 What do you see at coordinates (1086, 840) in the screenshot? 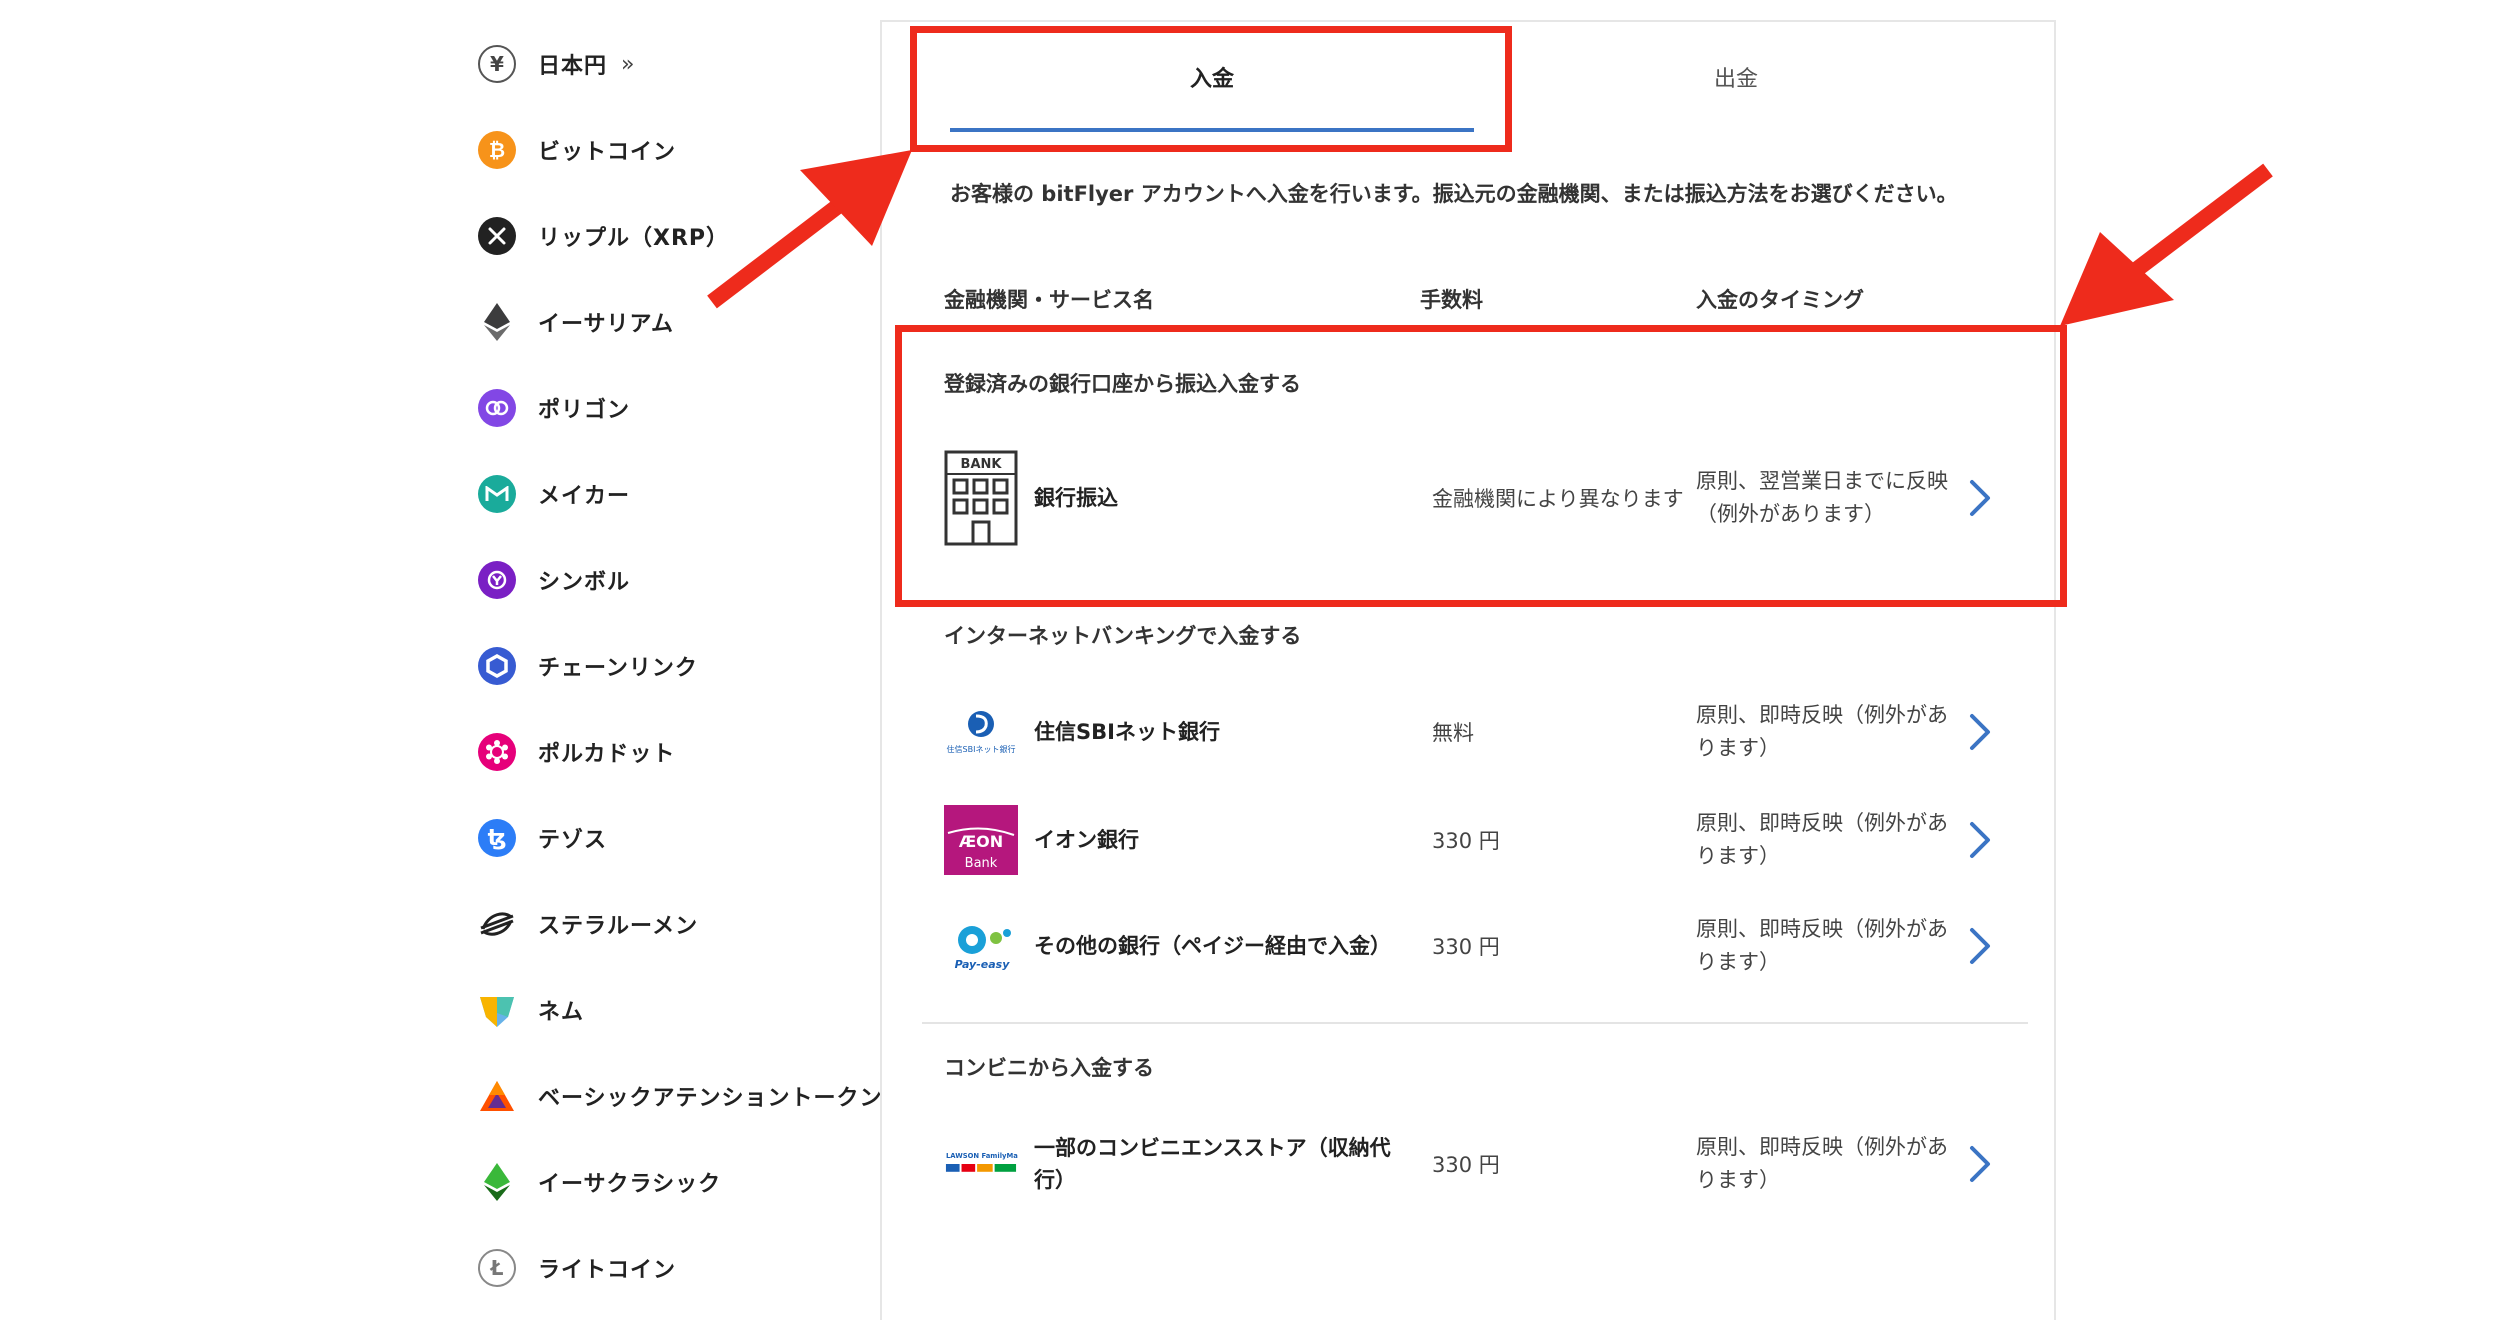
I see `option-name: イオン銀行` at bounding box center [1086, 840].